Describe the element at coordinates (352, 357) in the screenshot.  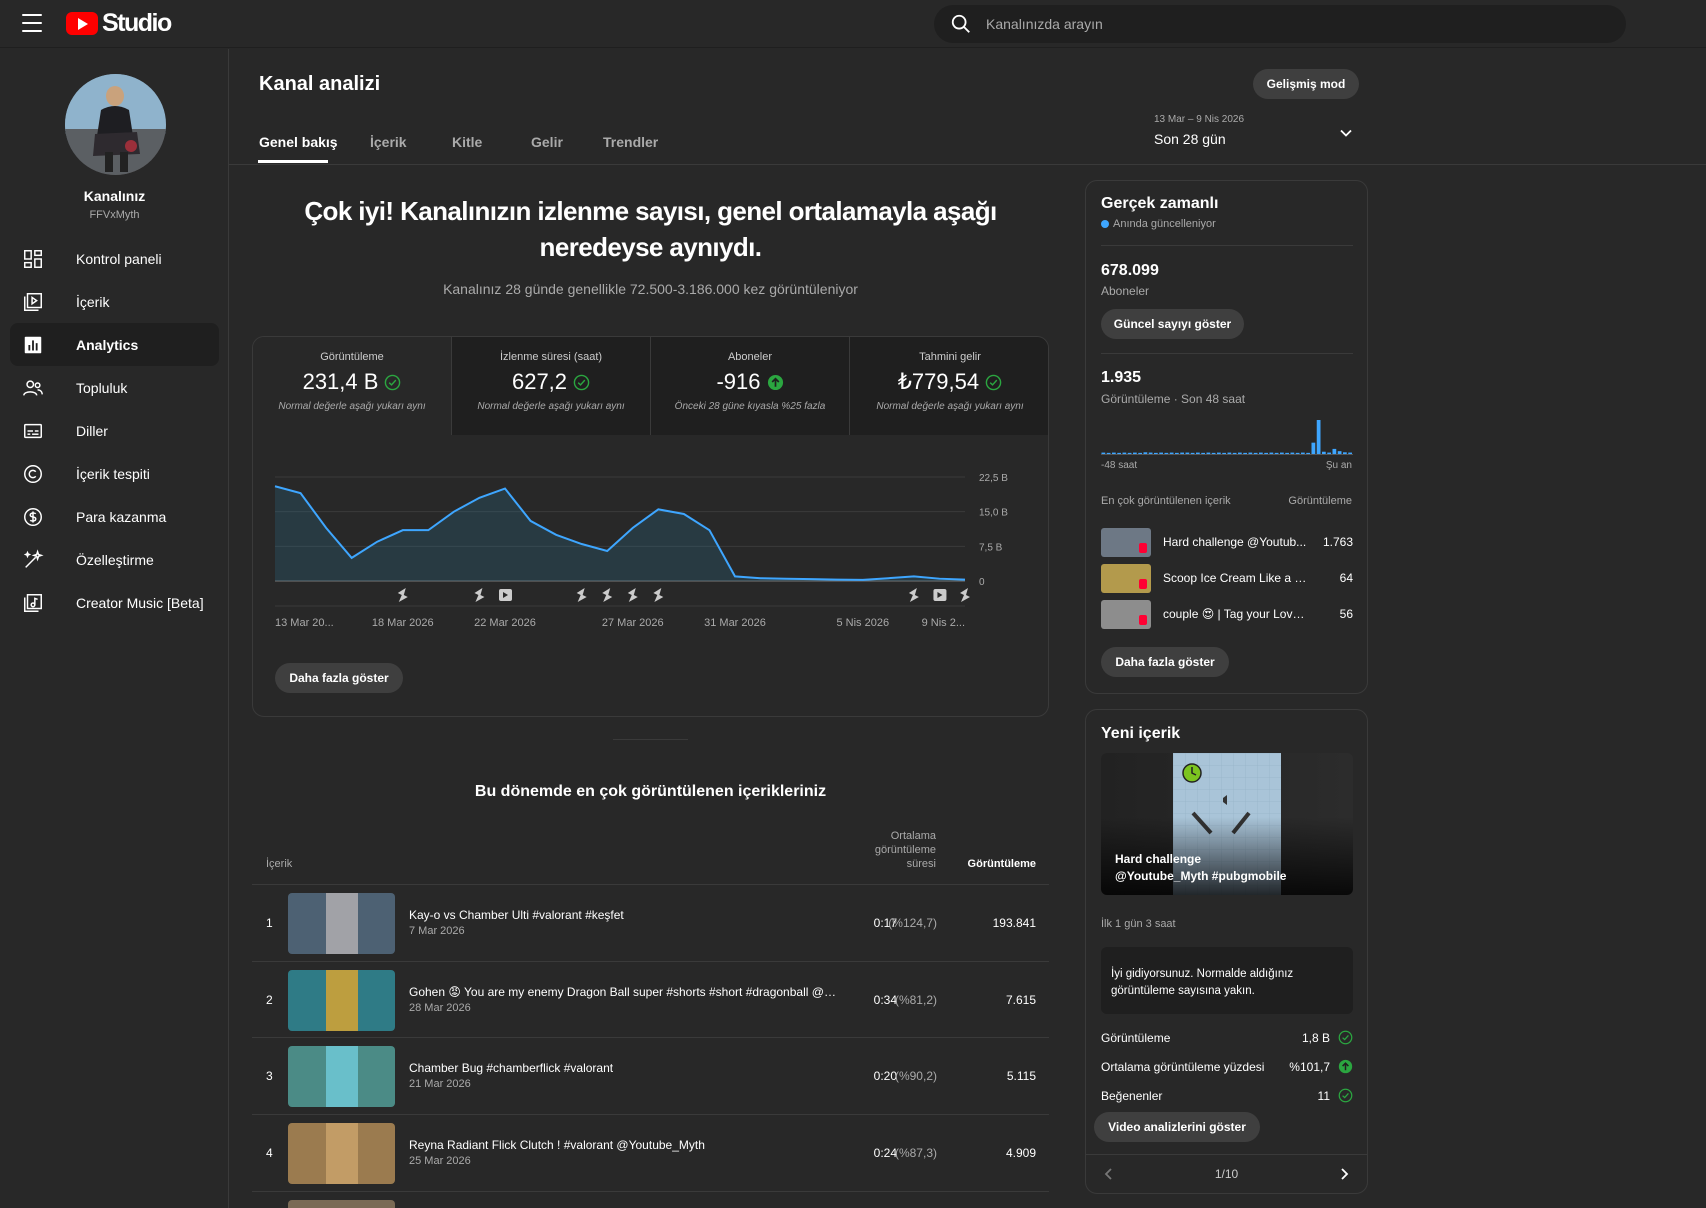
I see `metric-label: Görüntüleme` at that location.